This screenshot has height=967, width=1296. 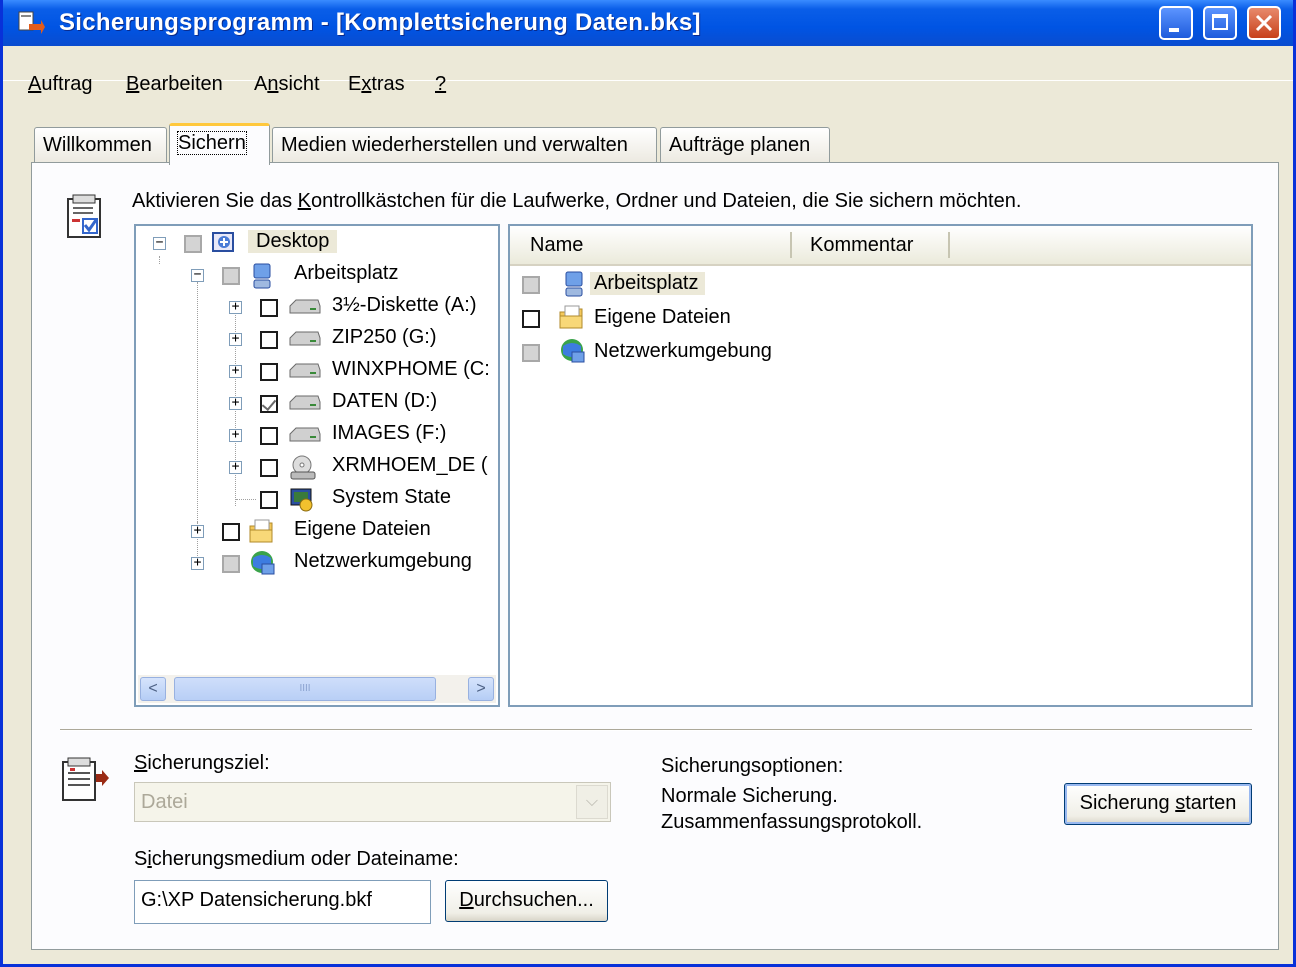 I want to click on tree-node-drive: + WINXPHOME (C:, so click(x=316, y=371).